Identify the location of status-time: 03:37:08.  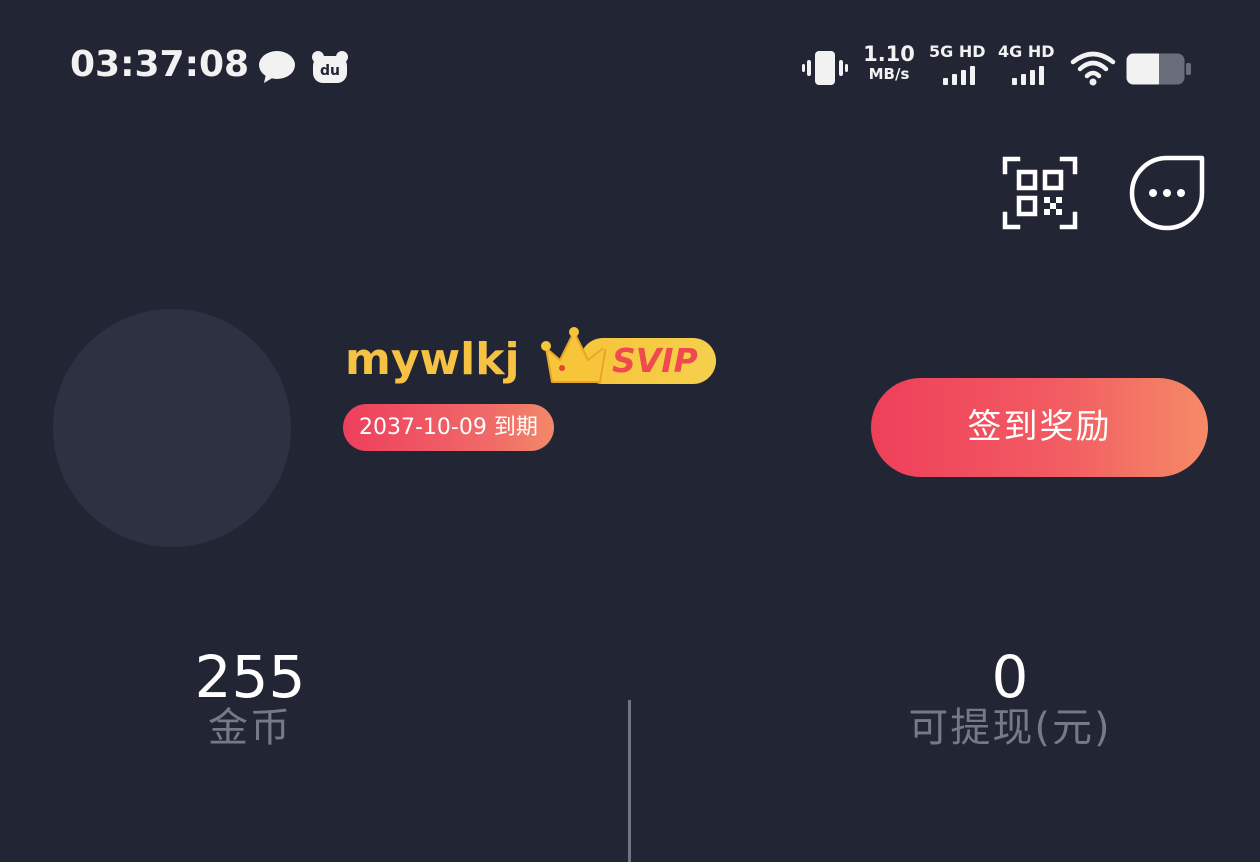
(160, 64).